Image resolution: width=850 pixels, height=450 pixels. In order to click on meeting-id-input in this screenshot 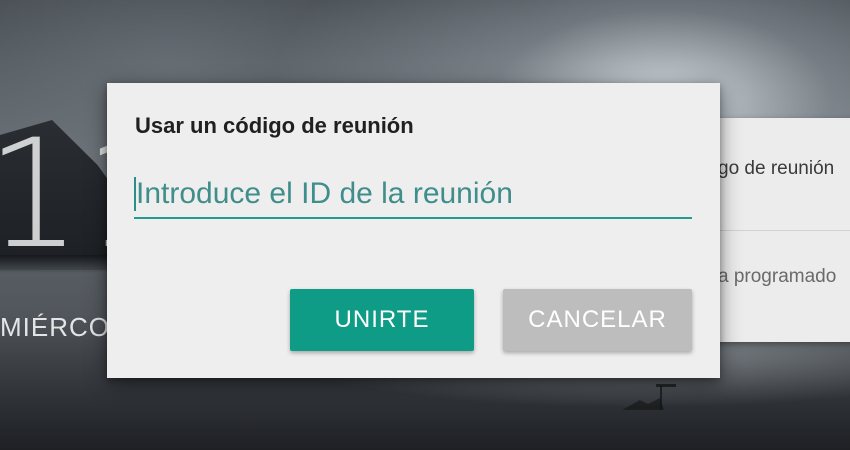, I will do `click(413, 194)`.